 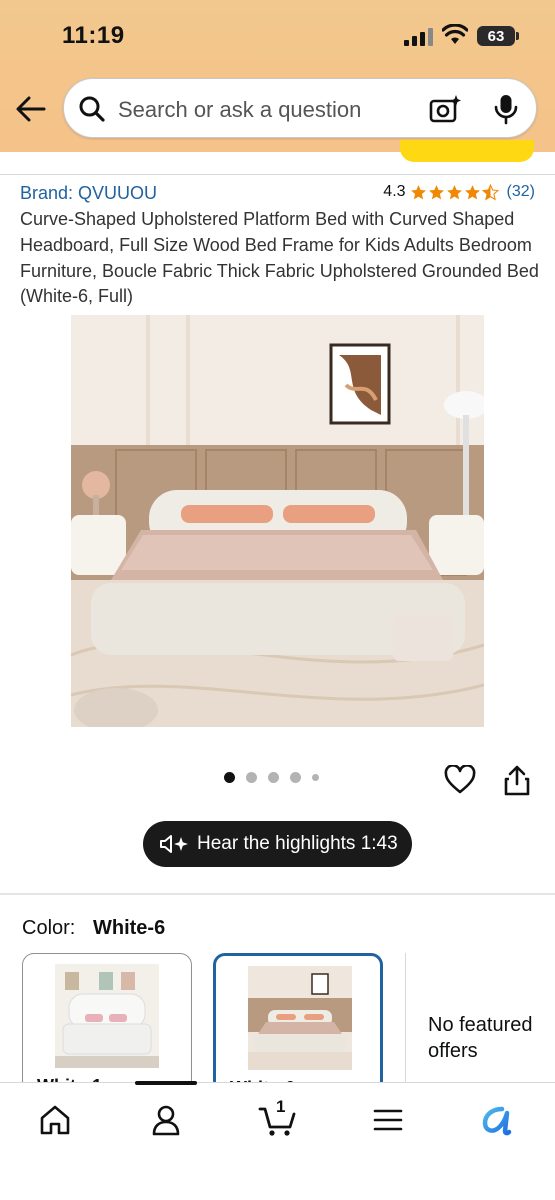 I want to click on heart-icon, so click(x=460, y=780).